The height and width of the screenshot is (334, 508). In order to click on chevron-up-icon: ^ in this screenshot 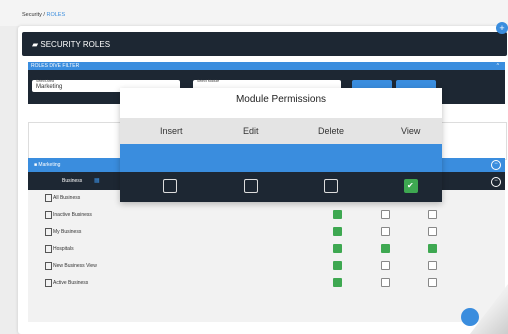, I will do `click(498, 66)`.